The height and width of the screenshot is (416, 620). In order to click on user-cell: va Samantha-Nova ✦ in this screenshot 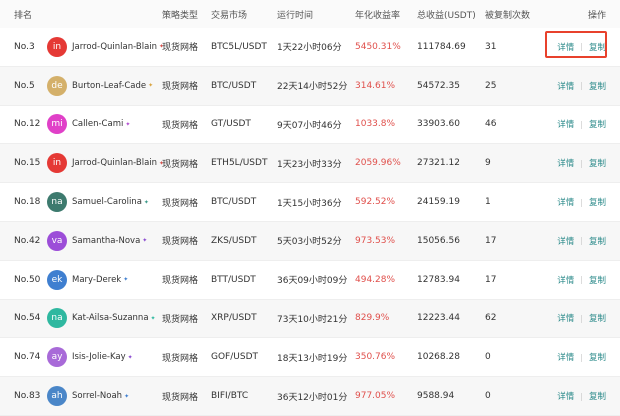, I will do `click(104, 240)`.